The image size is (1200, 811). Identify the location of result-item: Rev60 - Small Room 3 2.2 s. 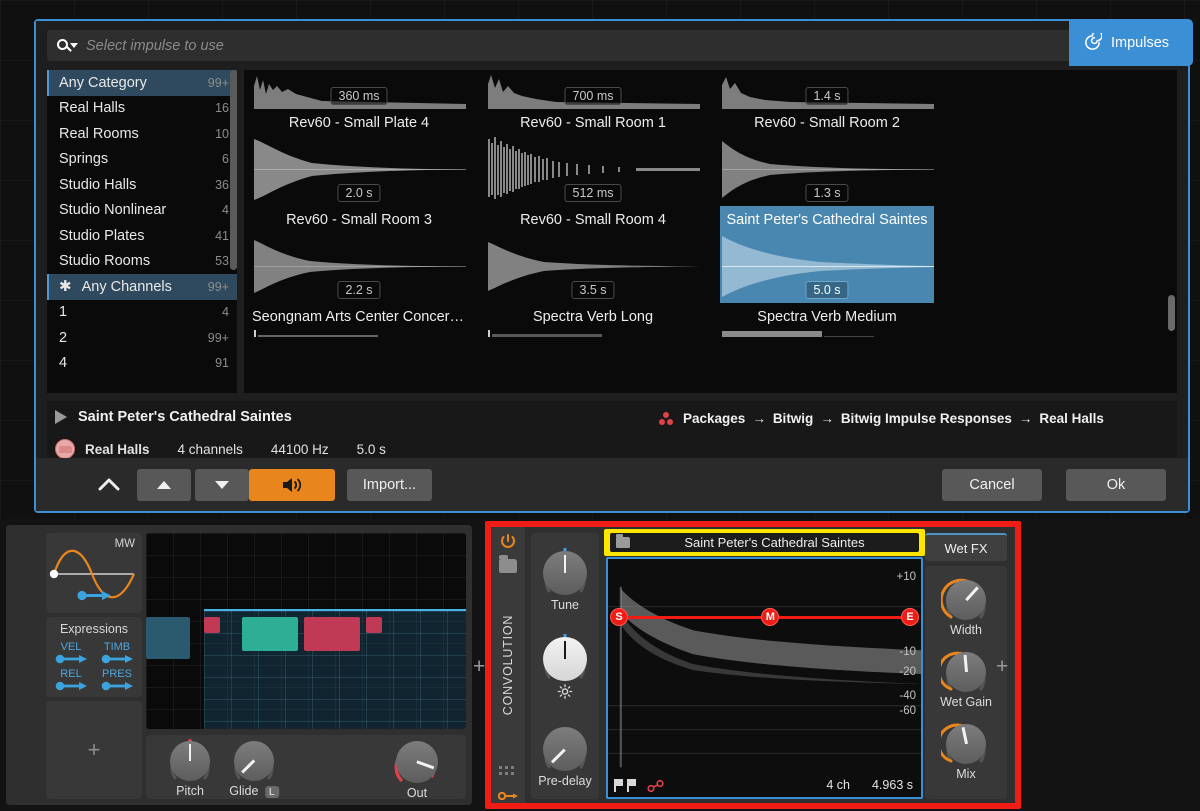
(359, 254).